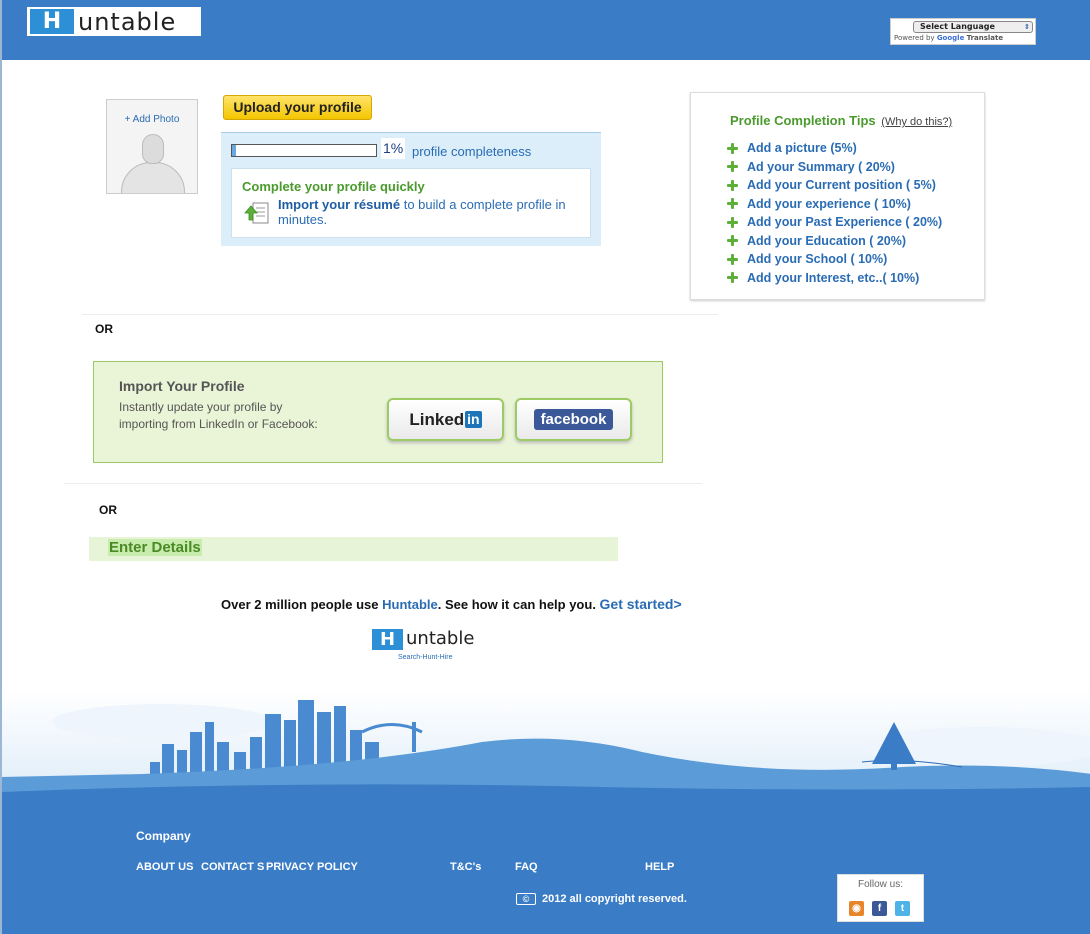  I want to click on footer-link-about-us: ABOUT US, so click(164, 867).